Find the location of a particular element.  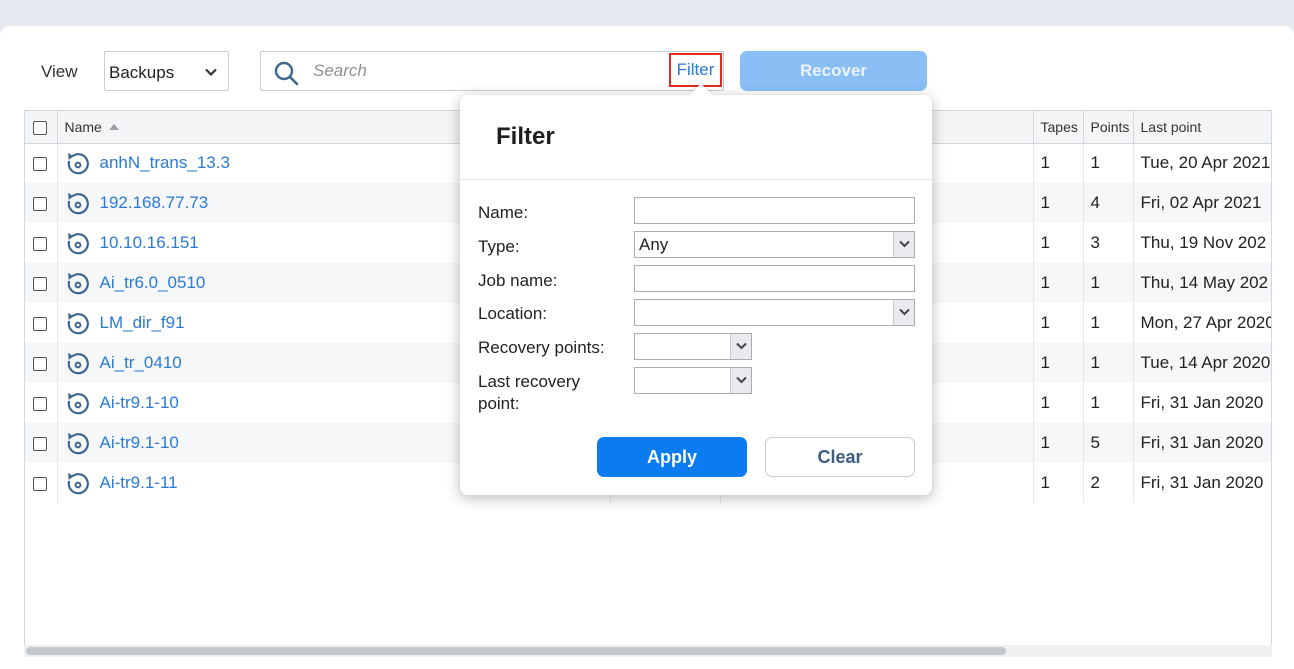

filter-type-select: Any is located at coordinates (774, 244).